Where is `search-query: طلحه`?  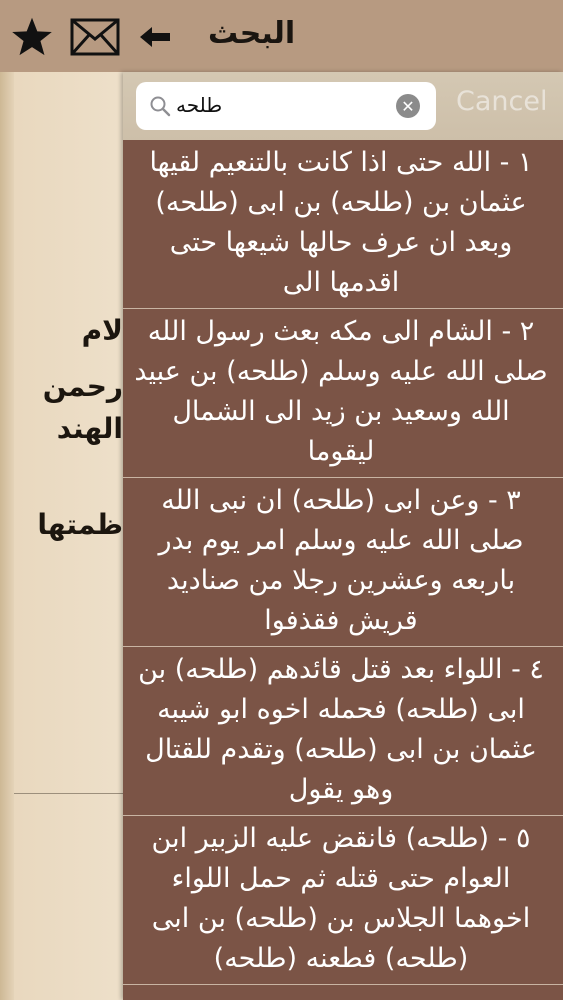
search-query: طلحه is located at coordinates (286, 105).